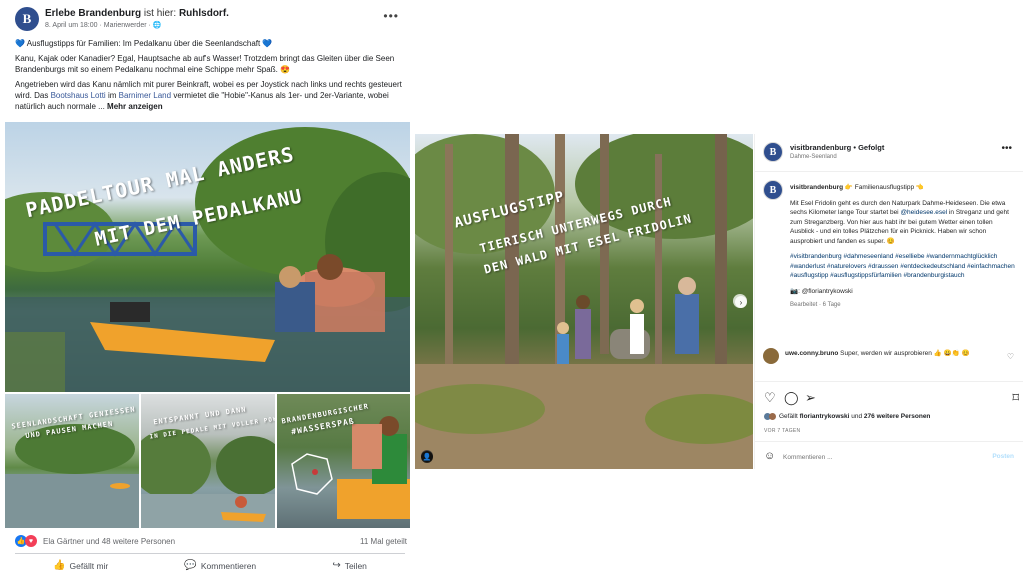 The height and width of the screenshot is (576, 1023). What do you see at coordinates (1015, 397) in the screenshot?
I see `bookmark-icon: ⌑` at bounding box center [1015, 397].